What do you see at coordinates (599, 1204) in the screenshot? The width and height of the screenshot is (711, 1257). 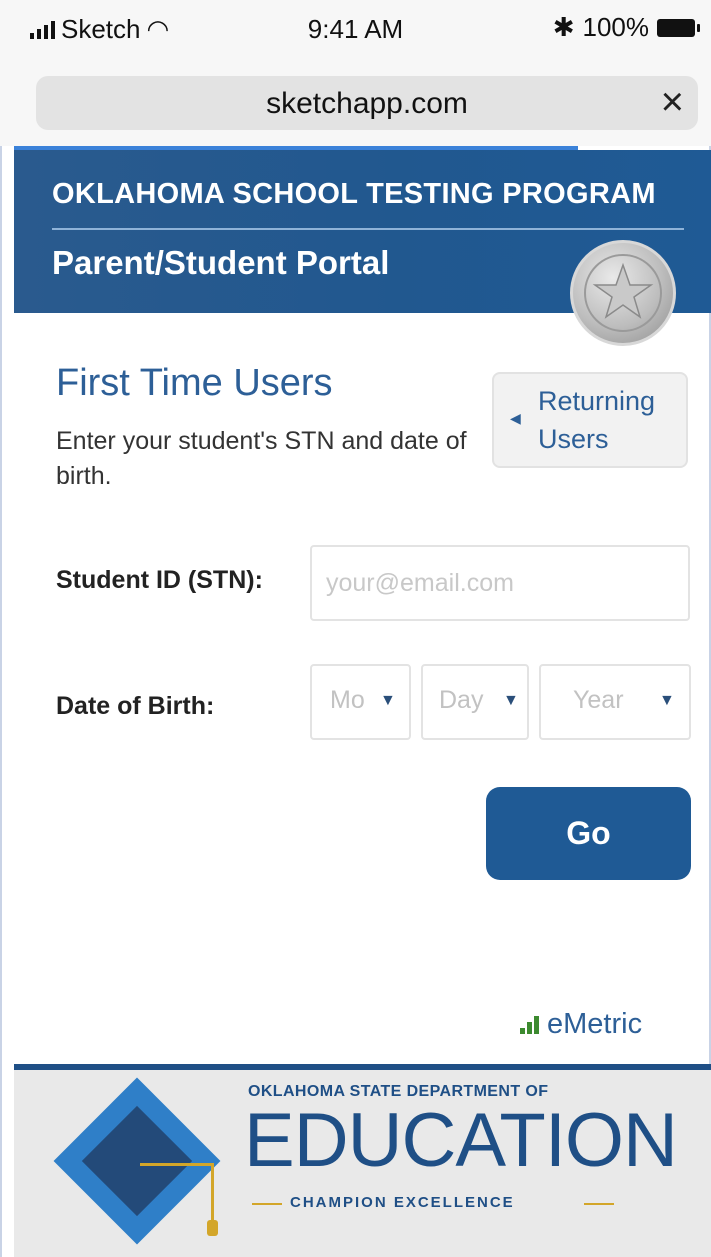 I see `tagline-rule-right` at bounding box center [599, 1204].